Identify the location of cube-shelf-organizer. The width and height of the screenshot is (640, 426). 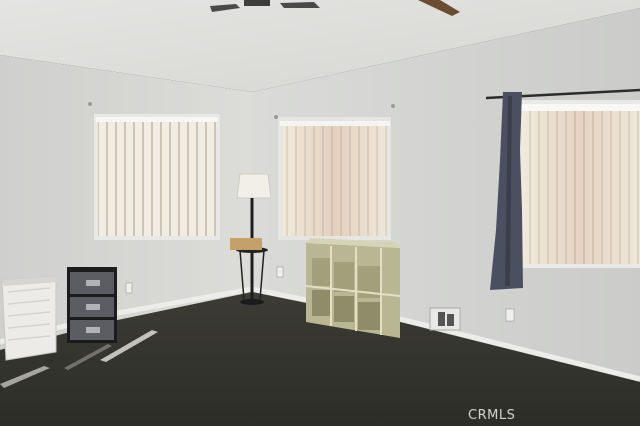
(353, 288).